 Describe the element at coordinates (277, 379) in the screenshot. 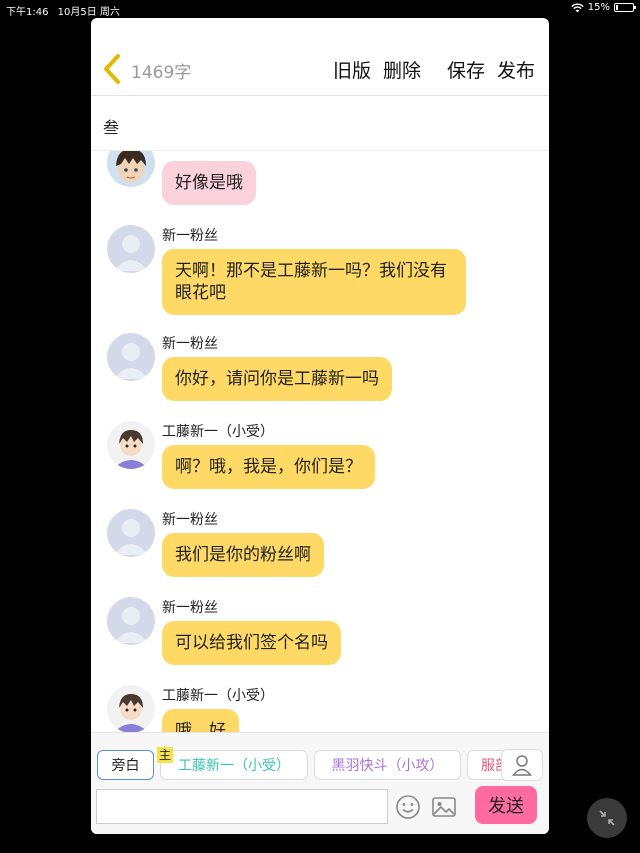

I see `message-bubble: 你好，请问你是工藤新一吗` at that location.